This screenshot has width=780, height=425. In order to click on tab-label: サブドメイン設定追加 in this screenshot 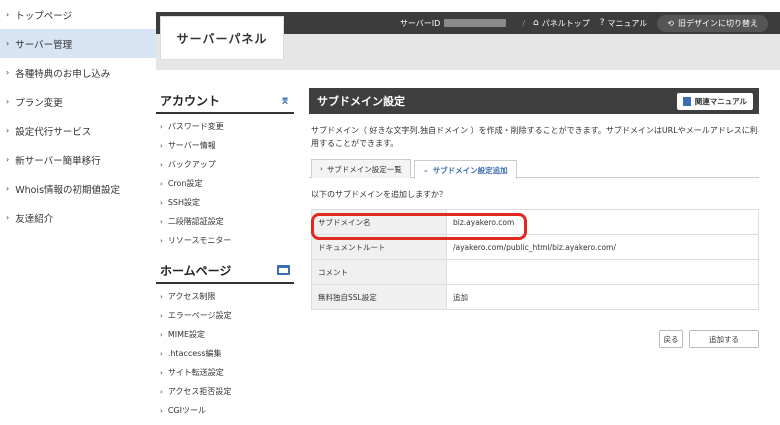, I will do `click(470, 170)`.